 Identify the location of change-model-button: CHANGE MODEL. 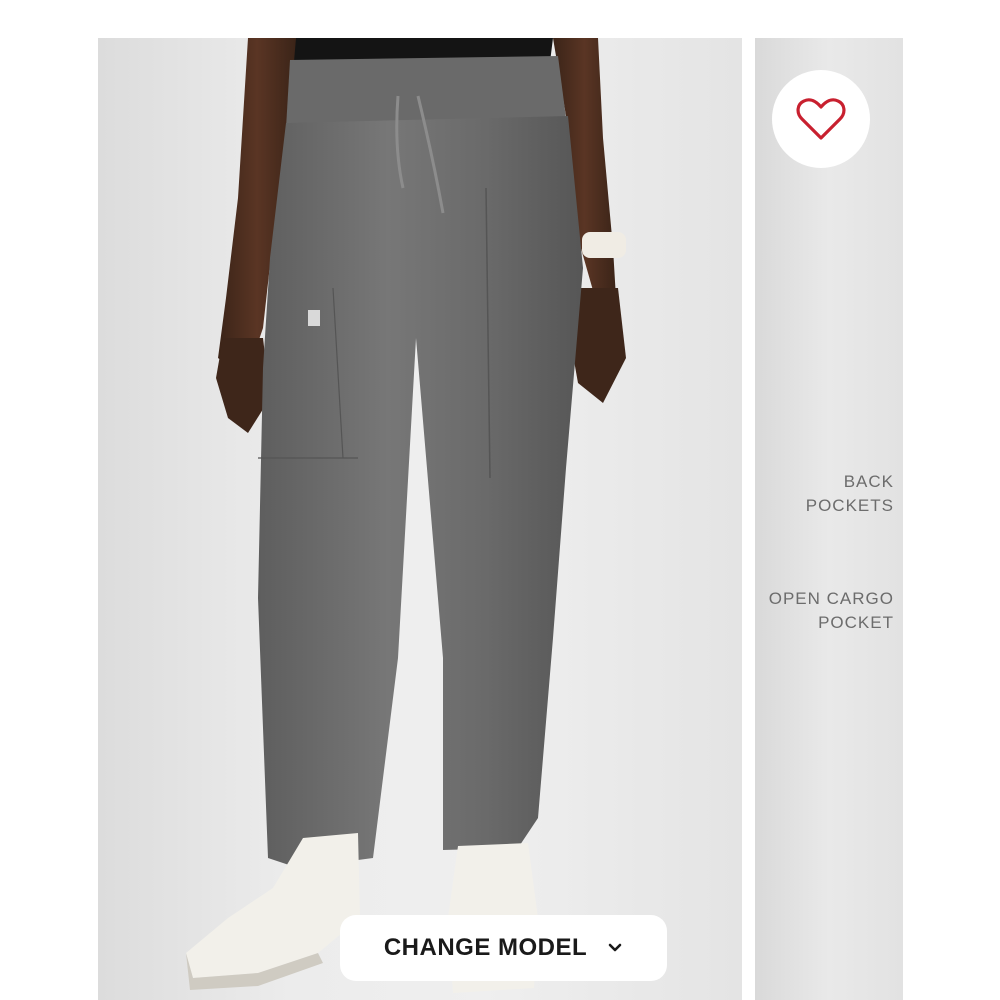
(503, 948).